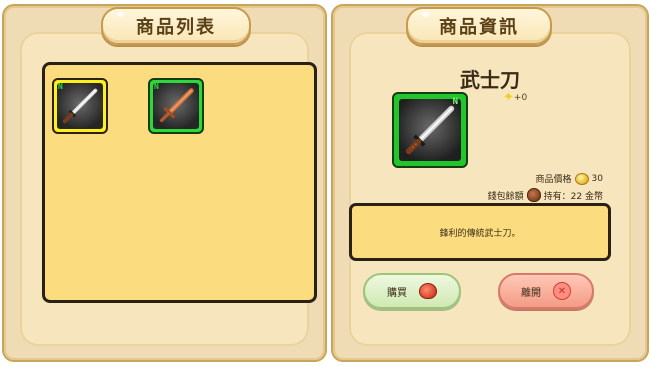 This screenshot has width=651, height=366. I want to click on bronze-sword-icon, so click(176, 105).